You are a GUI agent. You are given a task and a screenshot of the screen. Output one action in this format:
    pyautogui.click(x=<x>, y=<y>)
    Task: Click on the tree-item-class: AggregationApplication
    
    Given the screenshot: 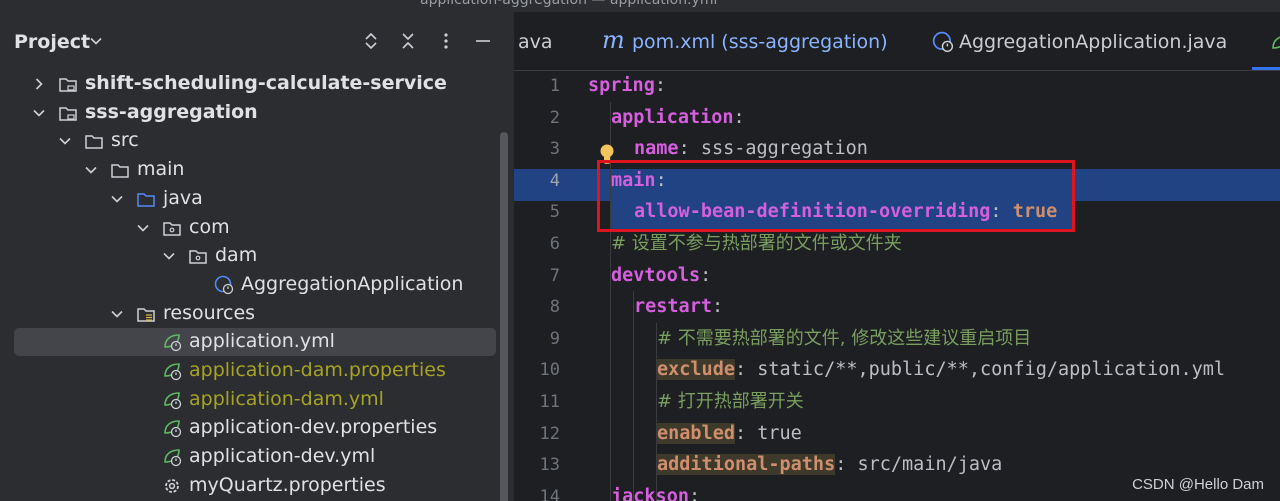 What is the action you would take?
    pyautogui.click(x=255, y=285)
    